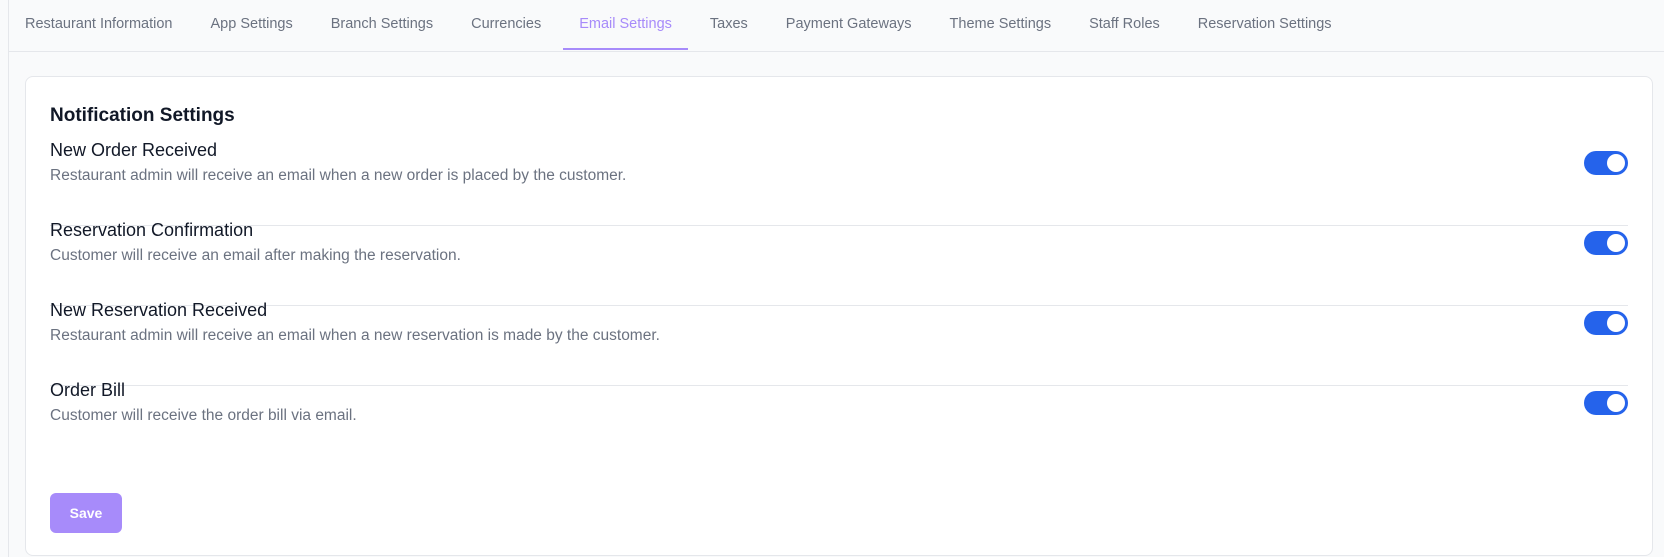  I want to click on setting-title: Order Bill, so click(88, 390).